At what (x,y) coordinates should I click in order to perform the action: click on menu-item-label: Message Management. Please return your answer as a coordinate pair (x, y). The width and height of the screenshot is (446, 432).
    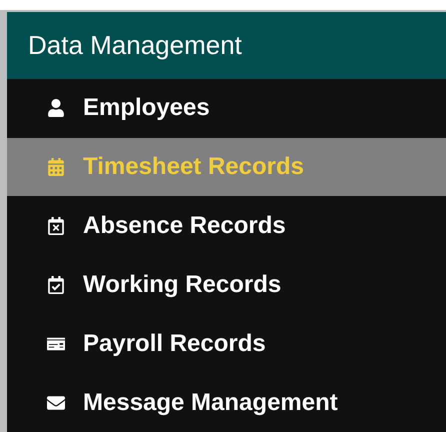
    Looking at the image, I should click on (210, 403).